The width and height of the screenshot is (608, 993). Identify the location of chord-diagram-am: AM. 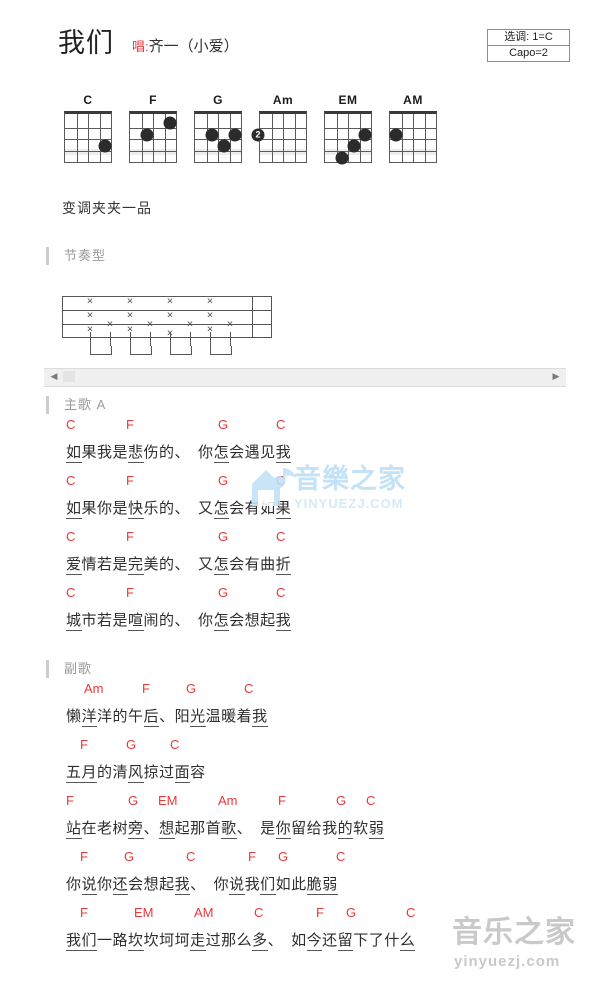
(413, 127).